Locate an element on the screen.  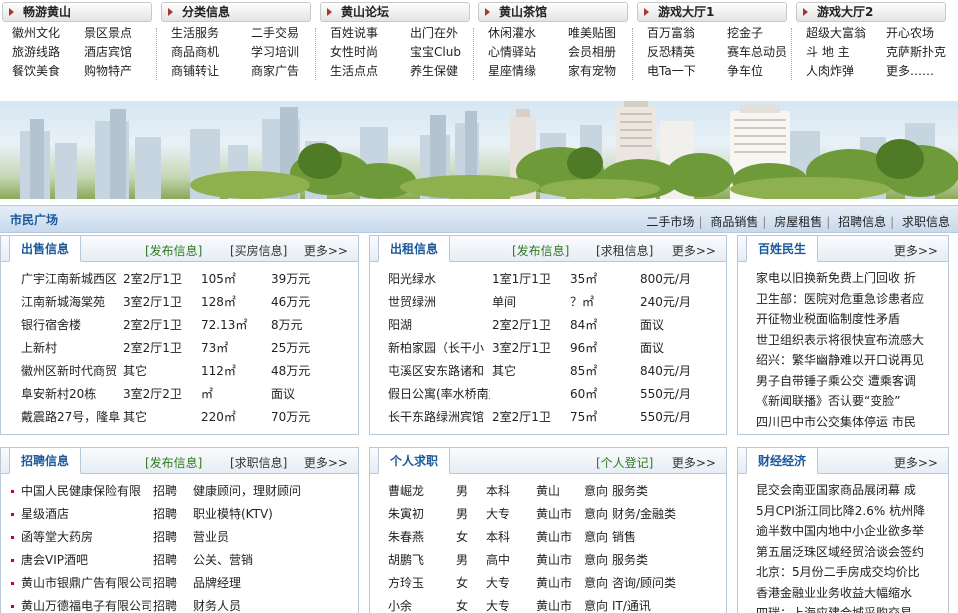
news-item: 逾半数中国内地中小企业欲多举 is located at coordinates (845, 531).